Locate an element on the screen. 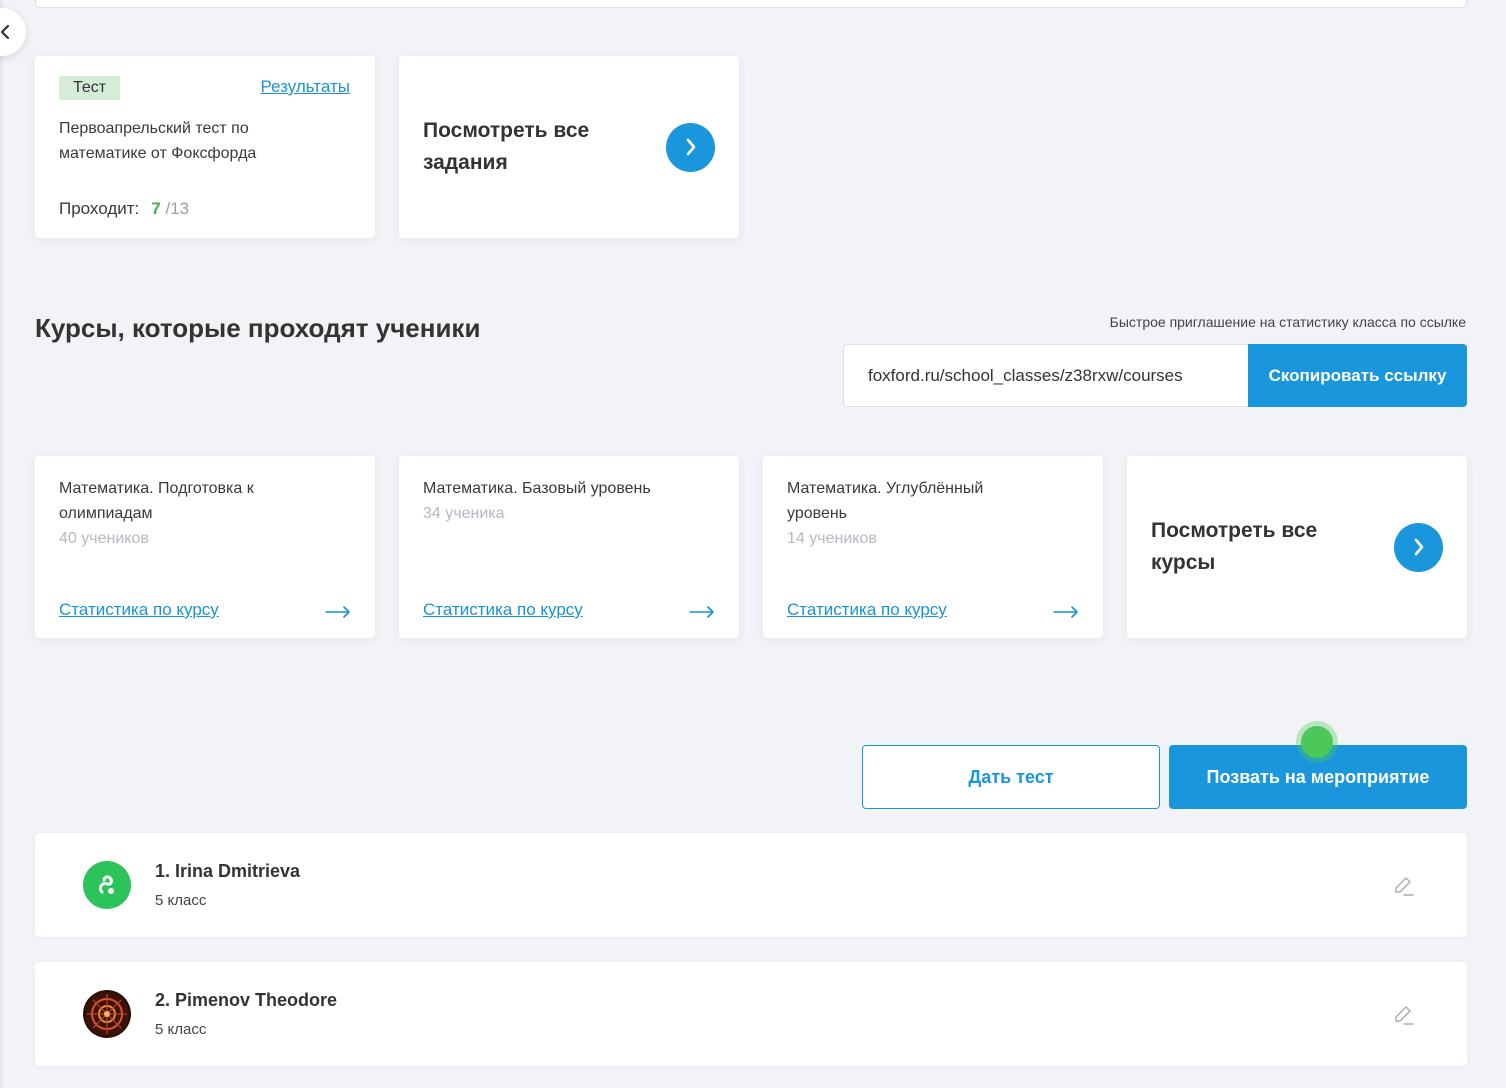 This screenshot has width=1506, height=1088. avatar-pattern-icon is located at coordinates (107, 1014).